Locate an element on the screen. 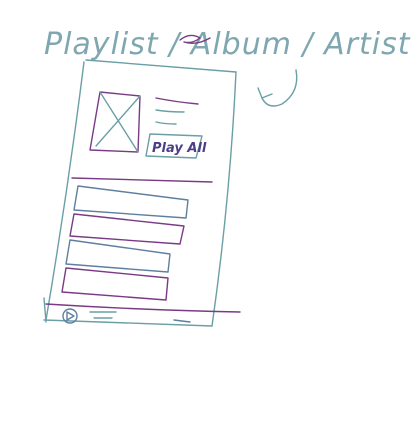  arrow-icon is located at coordinates (277, 88).